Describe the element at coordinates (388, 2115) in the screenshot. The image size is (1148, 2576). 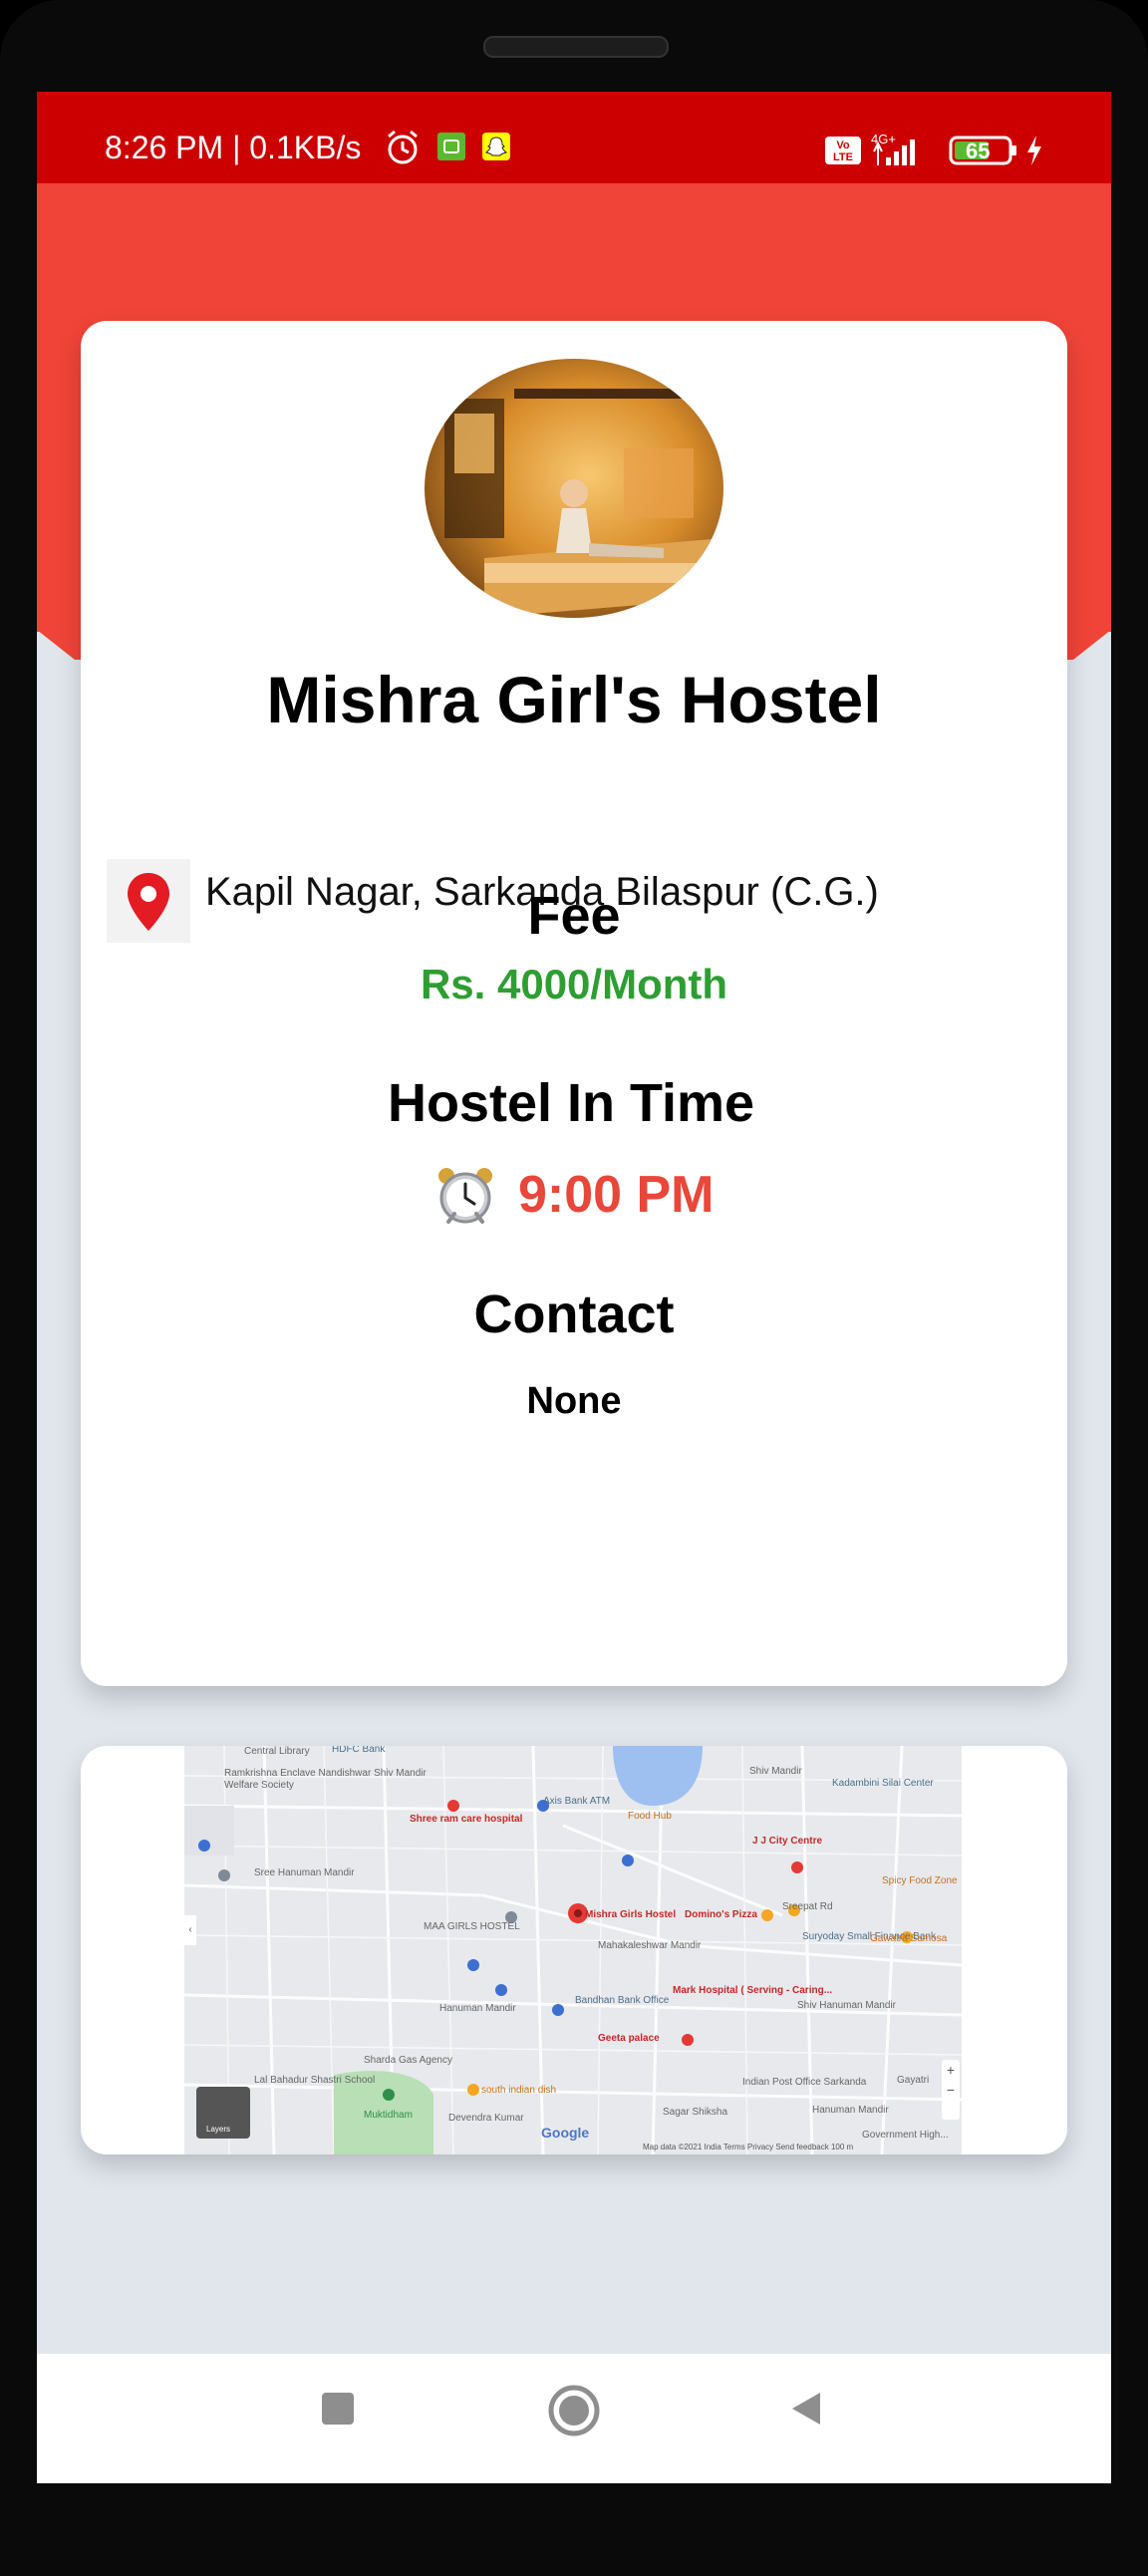
I see `map-label: Muktidham` at that location.